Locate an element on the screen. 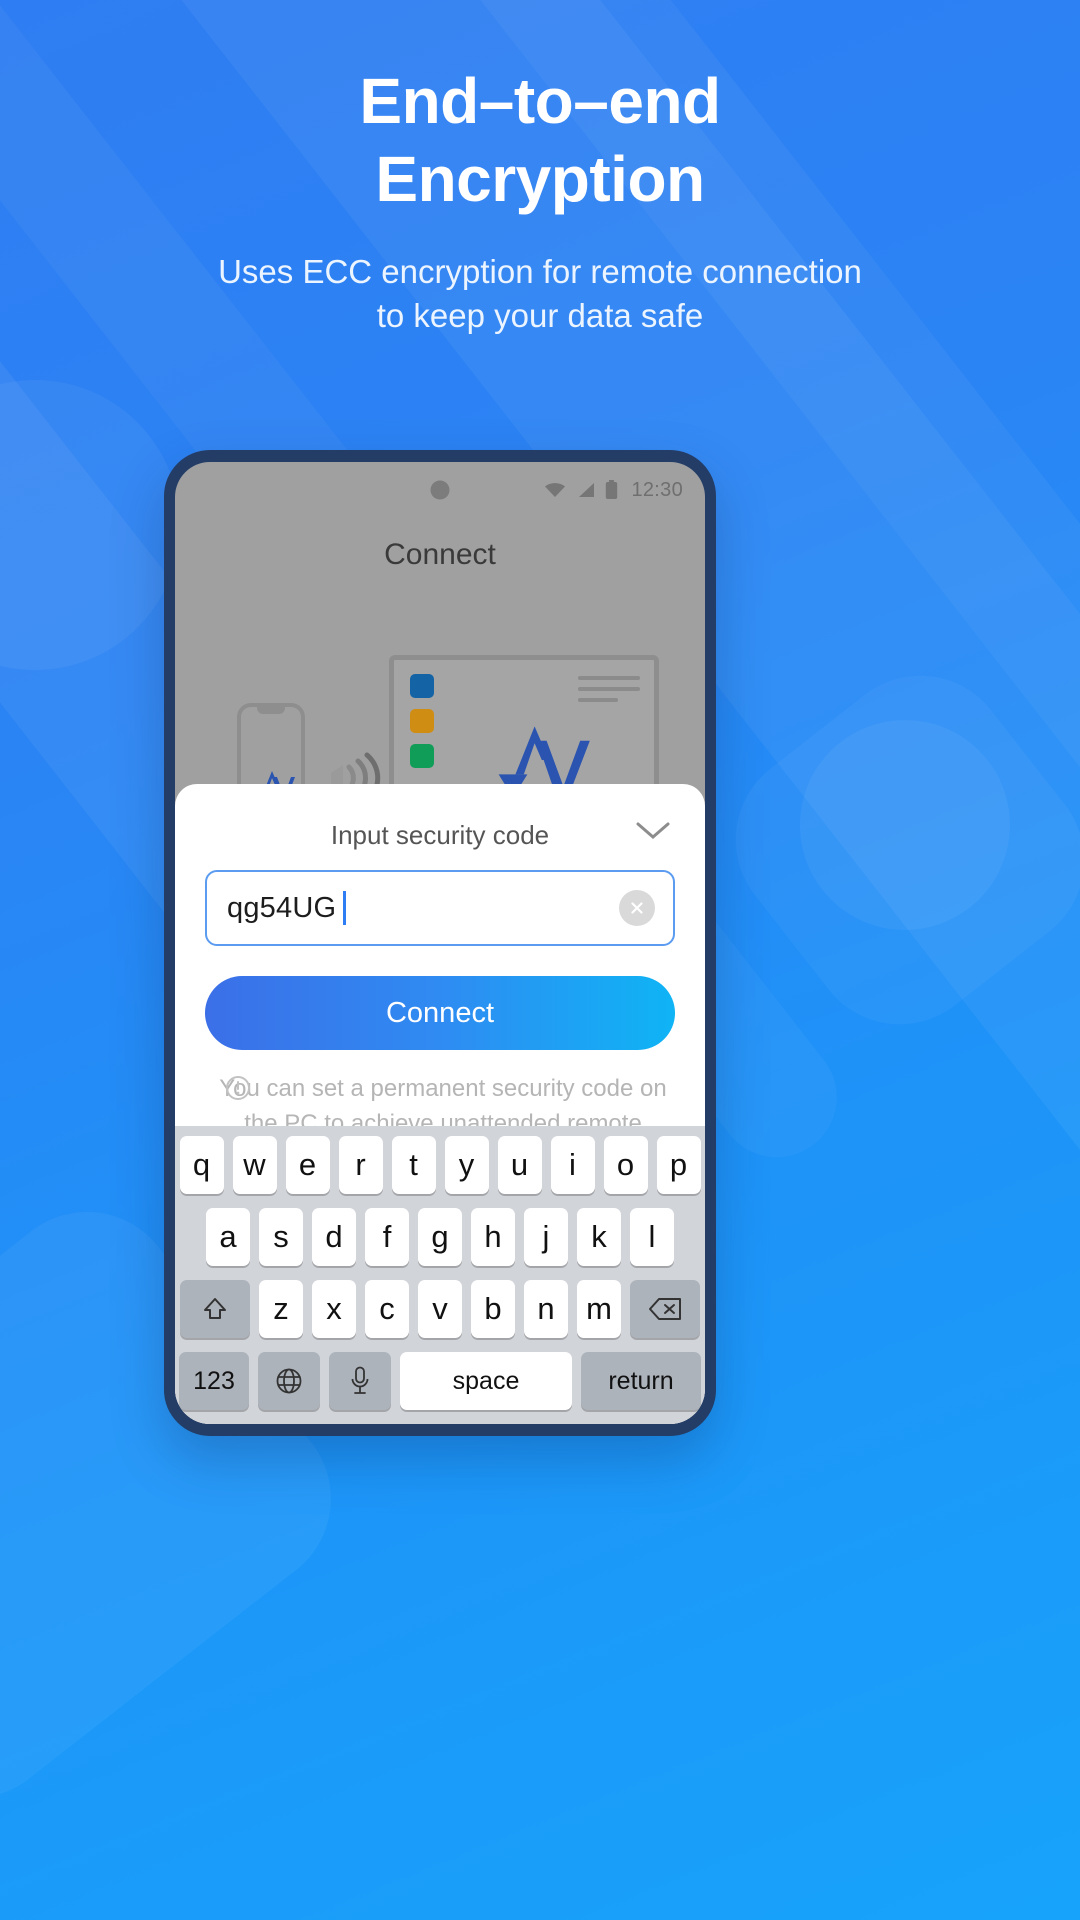 Image resolution: width=1080 pixels, height=1920 pixels. key-h: h is located at coordinates (493, 1237).